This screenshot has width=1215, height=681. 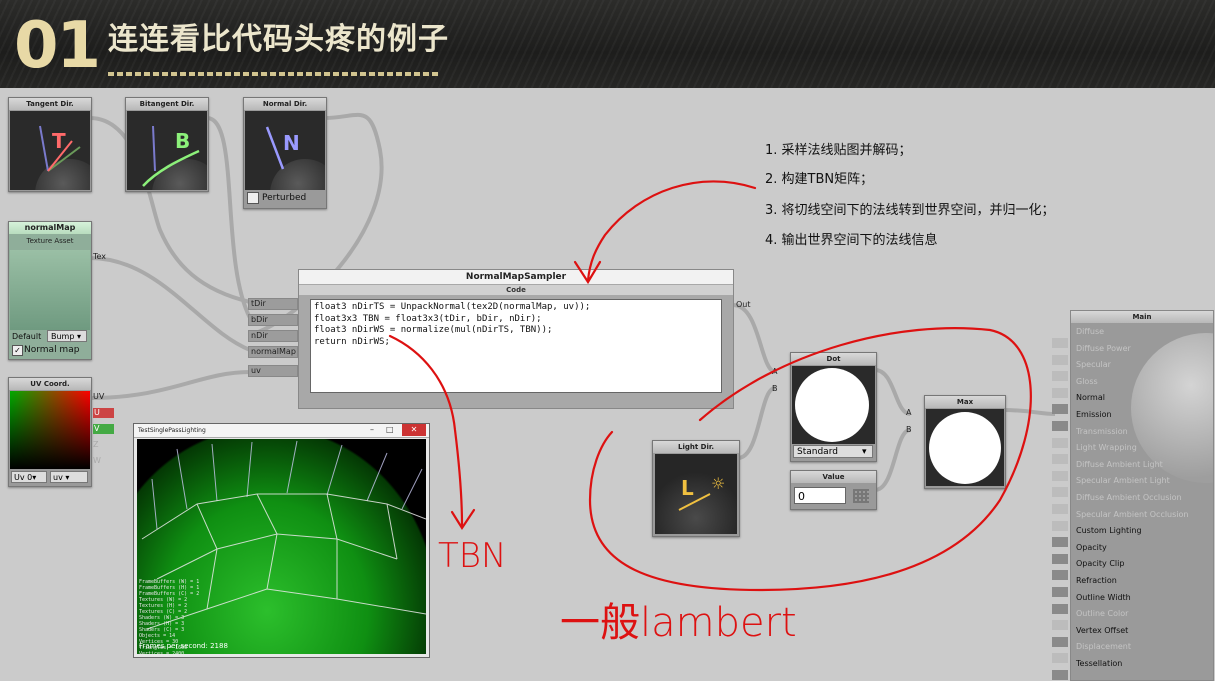 What do you see at coordinates (1061, 501) in the screenshot?
I see `main-input-slots` at bounding box center [1061, 501].